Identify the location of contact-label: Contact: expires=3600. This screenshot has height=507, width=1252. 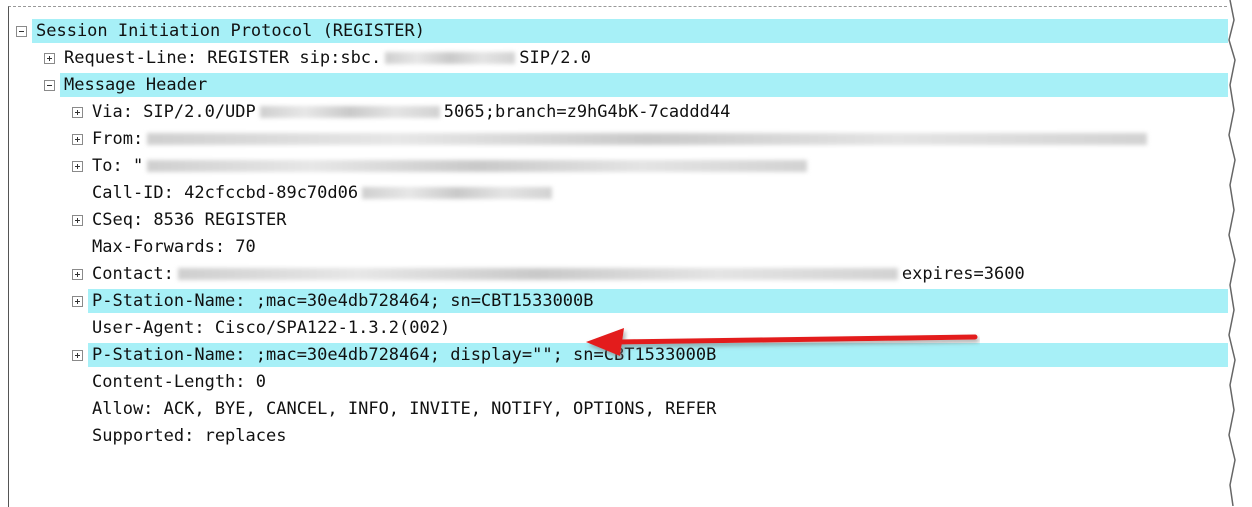
(558, 274).